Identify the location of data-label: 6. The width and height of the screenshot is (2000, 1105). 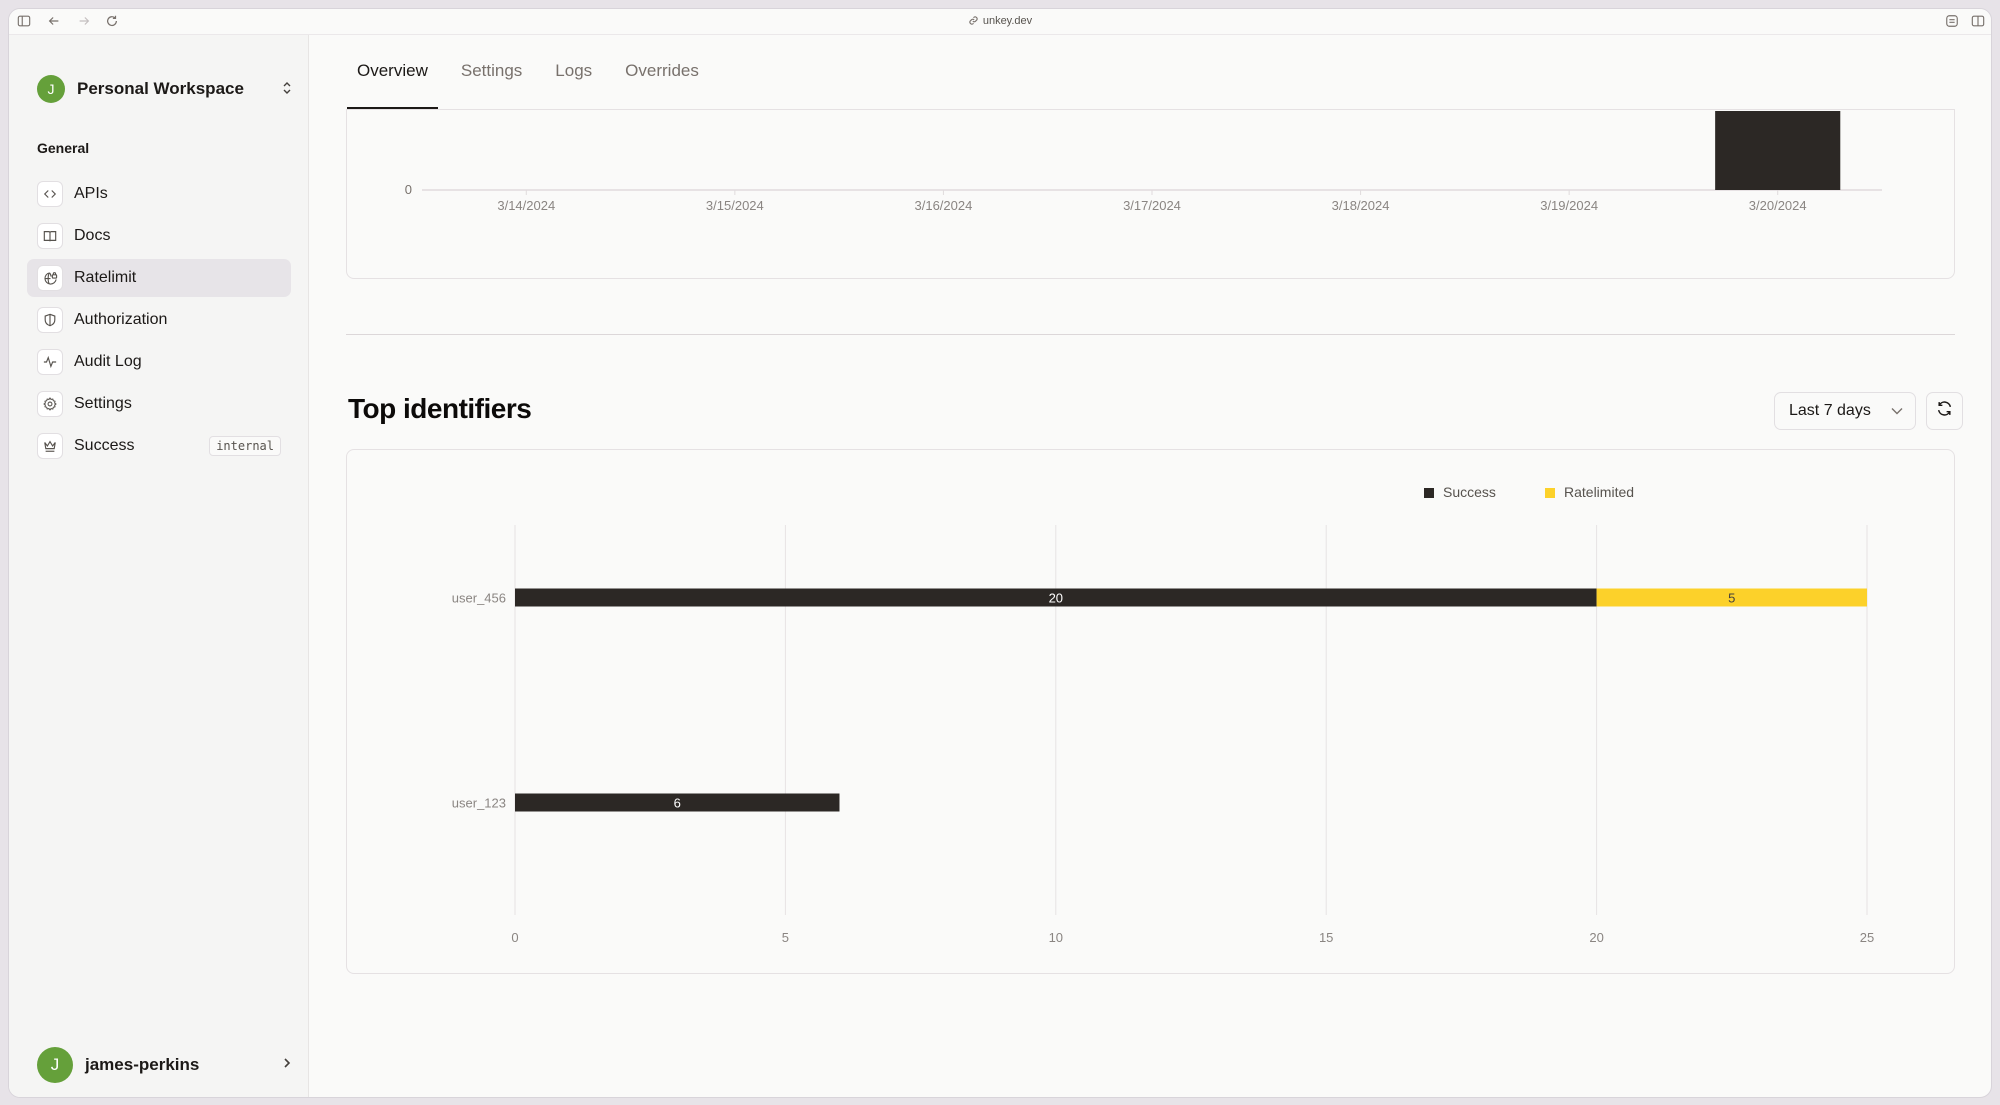
(677, 803).